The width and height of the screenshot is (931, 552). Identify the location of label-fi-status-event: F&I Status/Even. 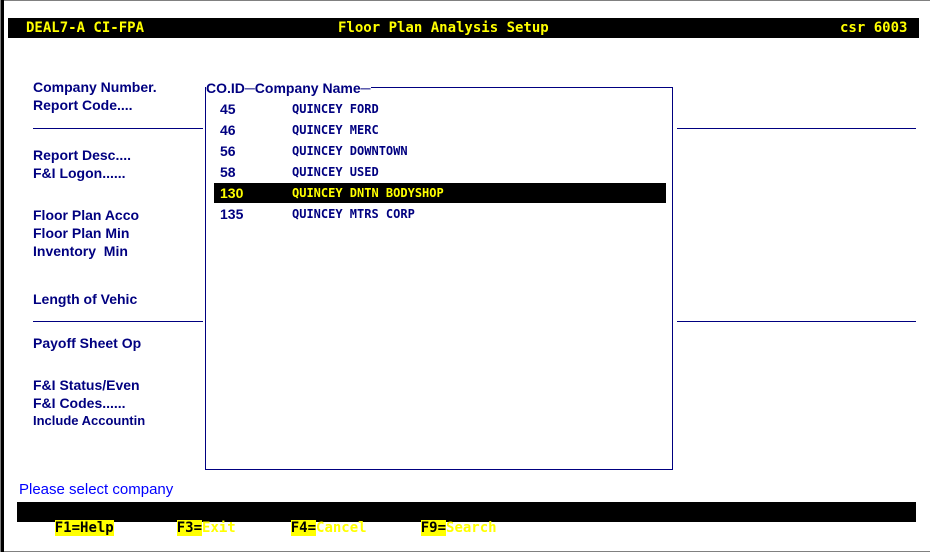
(86, 385).